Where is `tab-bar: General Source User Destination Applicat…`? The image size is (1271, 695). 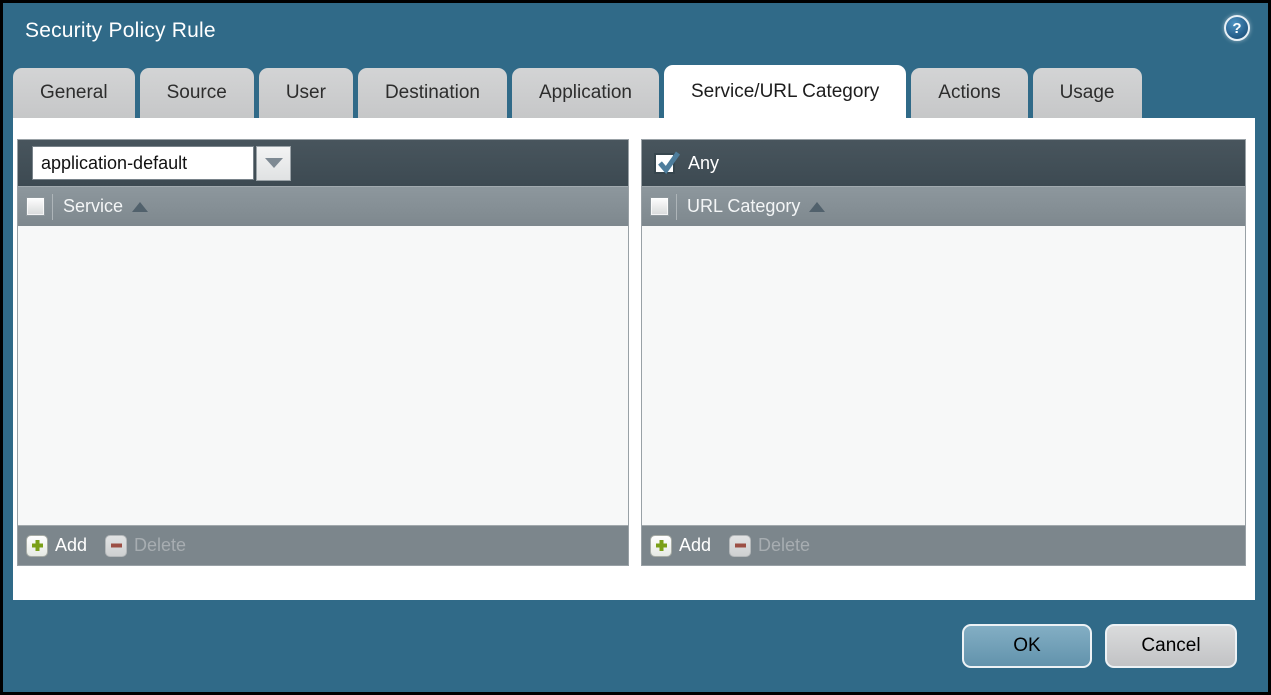 tab-bar: General Source User Destination Applicat… is located at coordinates (635, 91).